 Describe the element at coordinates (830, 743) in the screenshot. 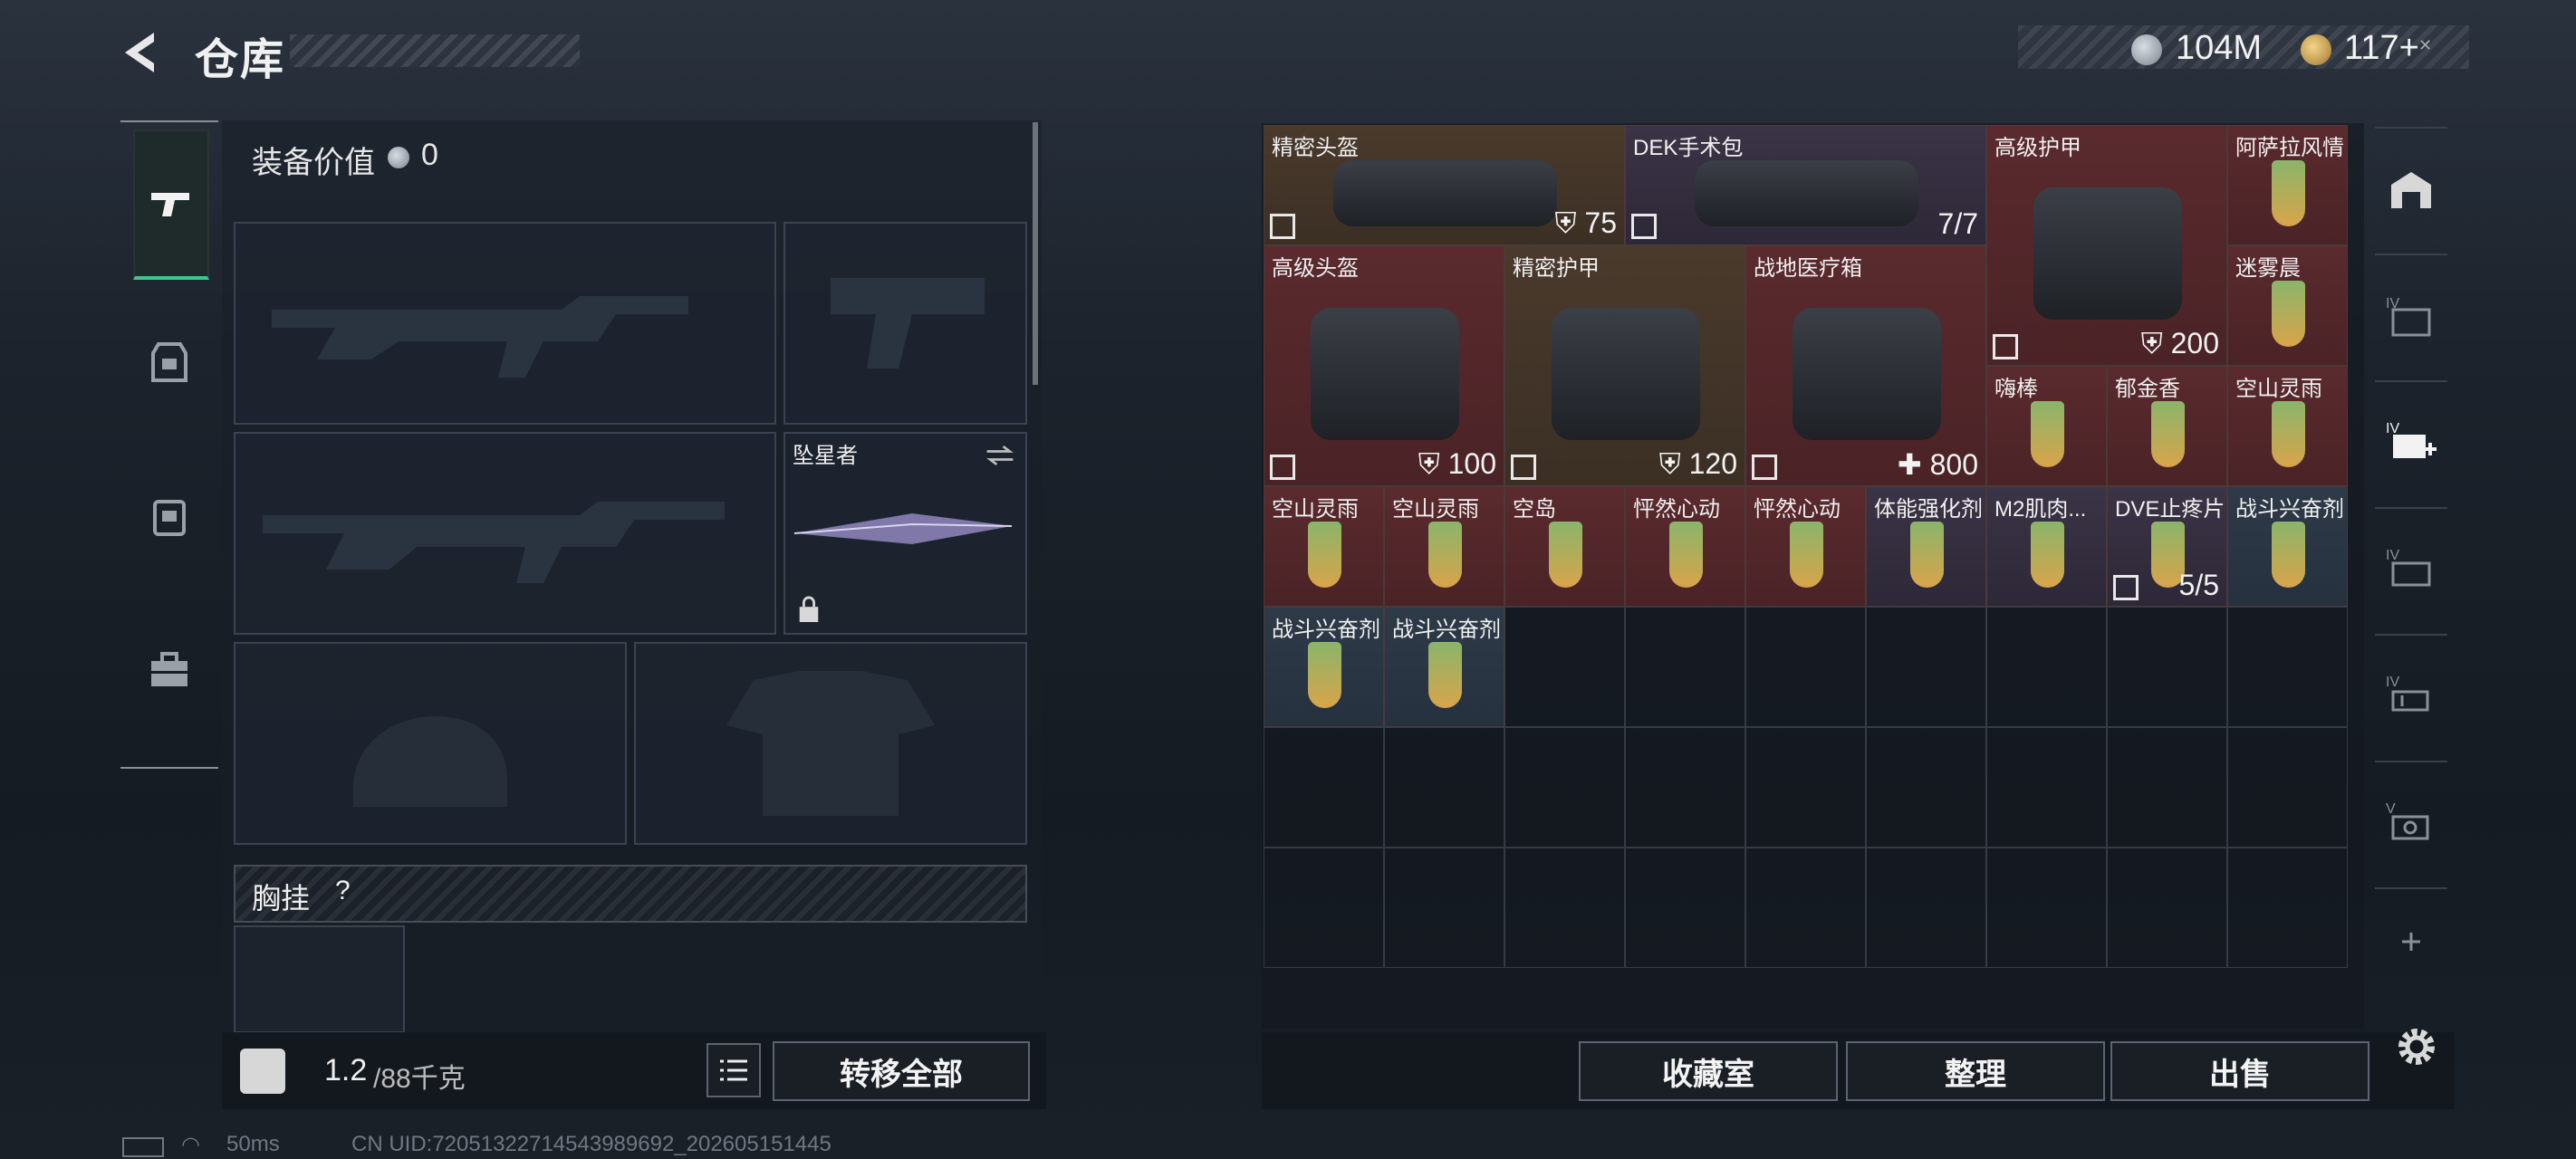

I see `armor-slot` at that location.